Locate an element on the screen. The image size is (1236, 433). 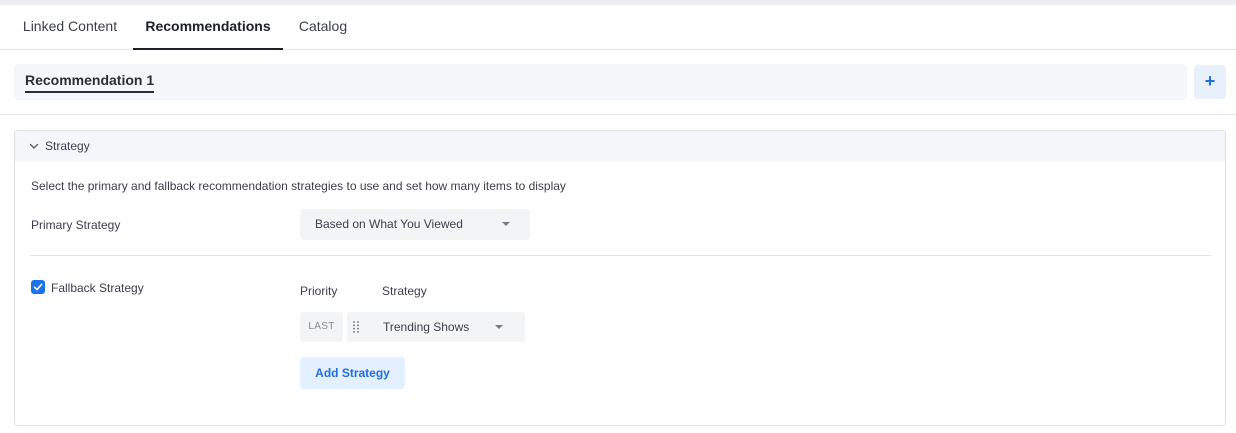
add-recommendation-button: + is located at coordinates (1210, 82).